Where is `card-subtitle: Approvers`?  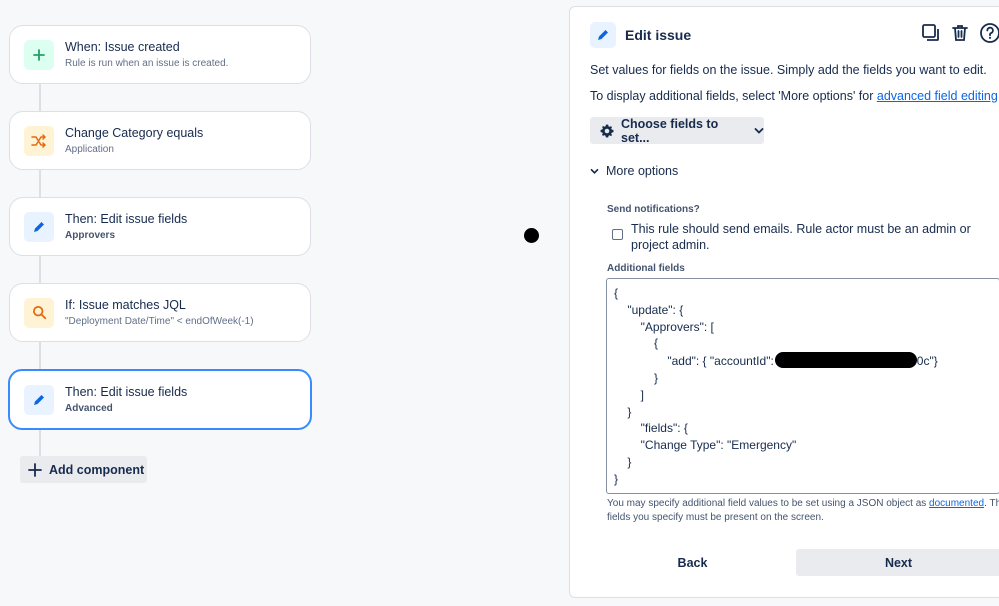 card-subtitle: Approvers is located at coordinates (90, 235).